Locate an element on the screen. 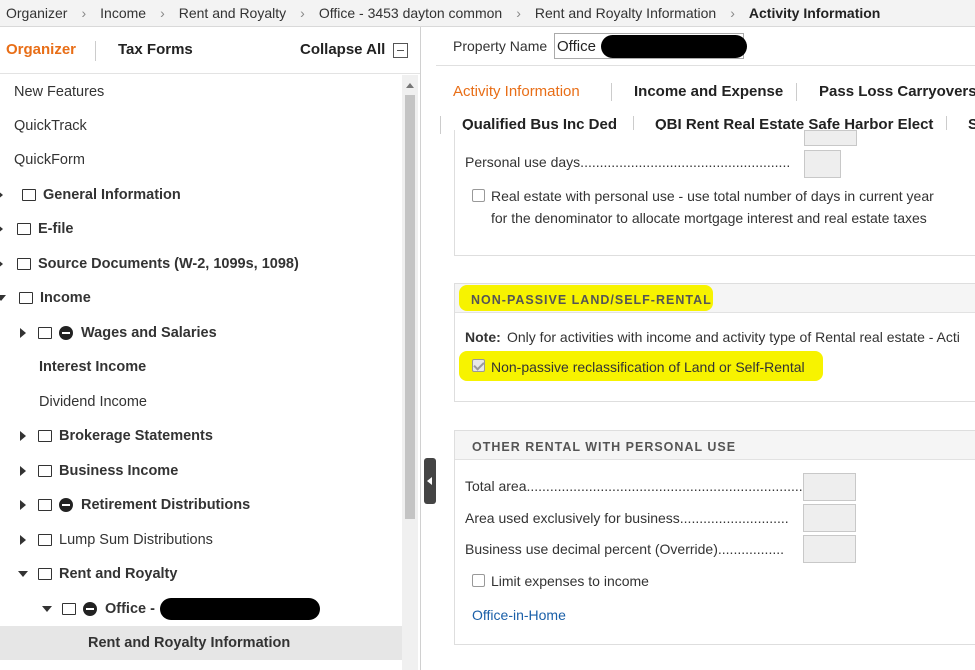 The image size is (975, 670). tree-item-business-income: Business Income is located at coordinates (201, 471).